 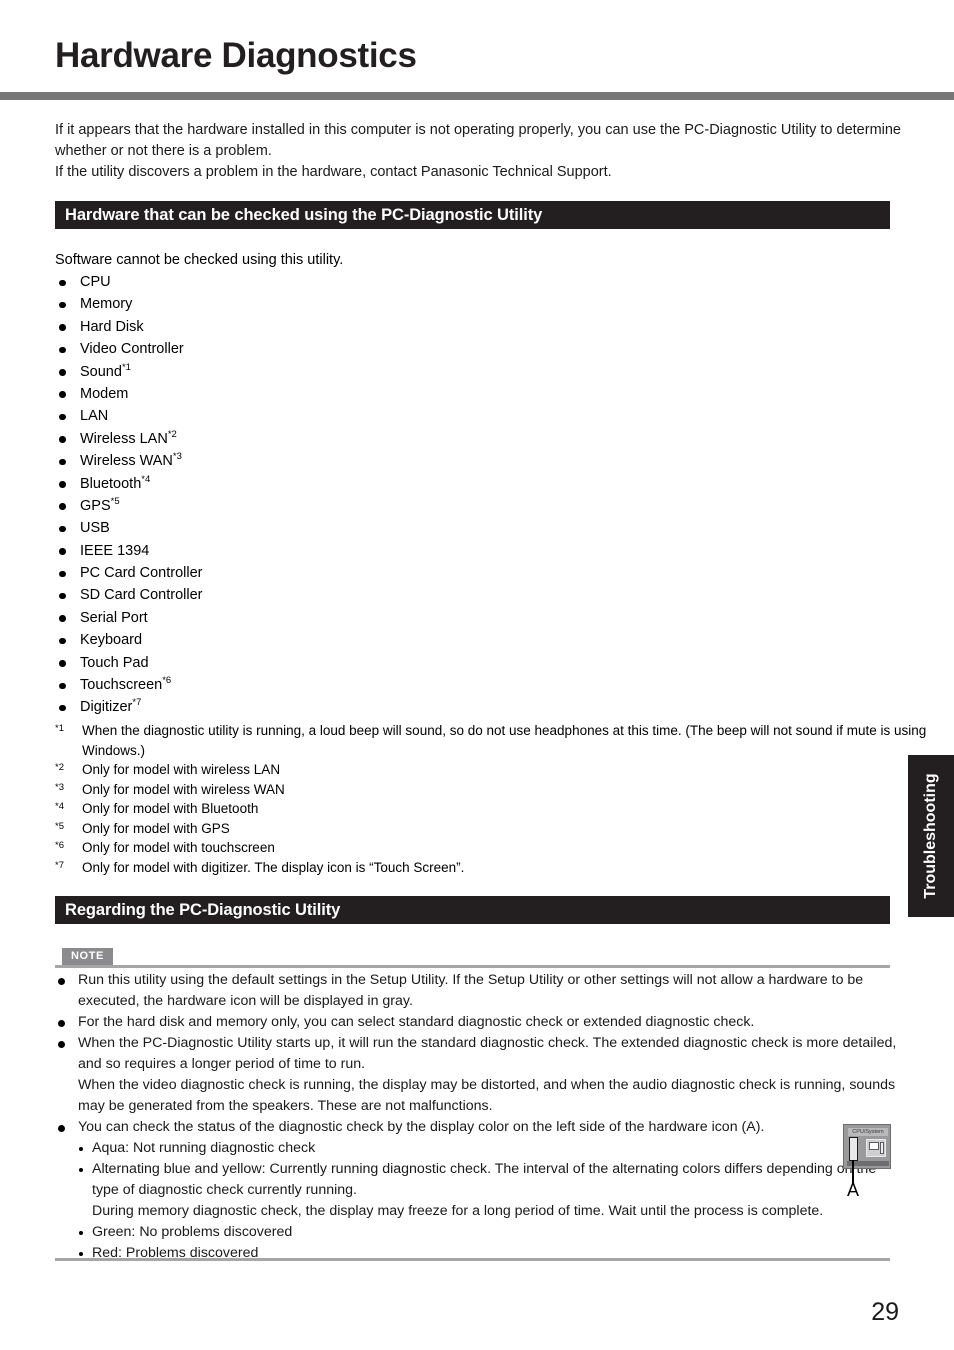 What do you see at coordinates (106, 707) in the screenshot?
I see `list-item-label: Digitizer` at bounding box center [106, 707].